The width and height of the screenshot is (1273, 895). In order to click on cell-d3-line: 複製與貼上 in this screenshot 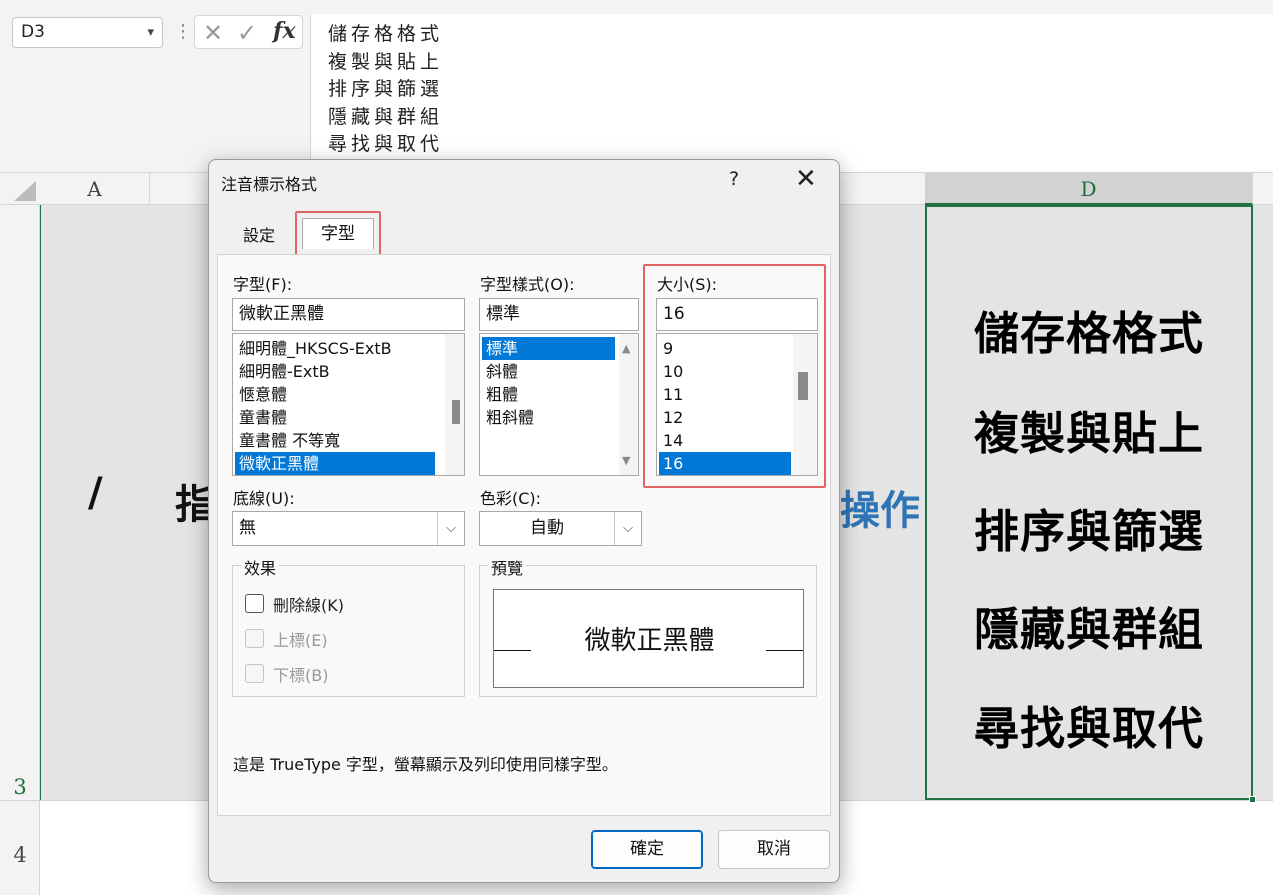, I will do `click(1088, 433)`.